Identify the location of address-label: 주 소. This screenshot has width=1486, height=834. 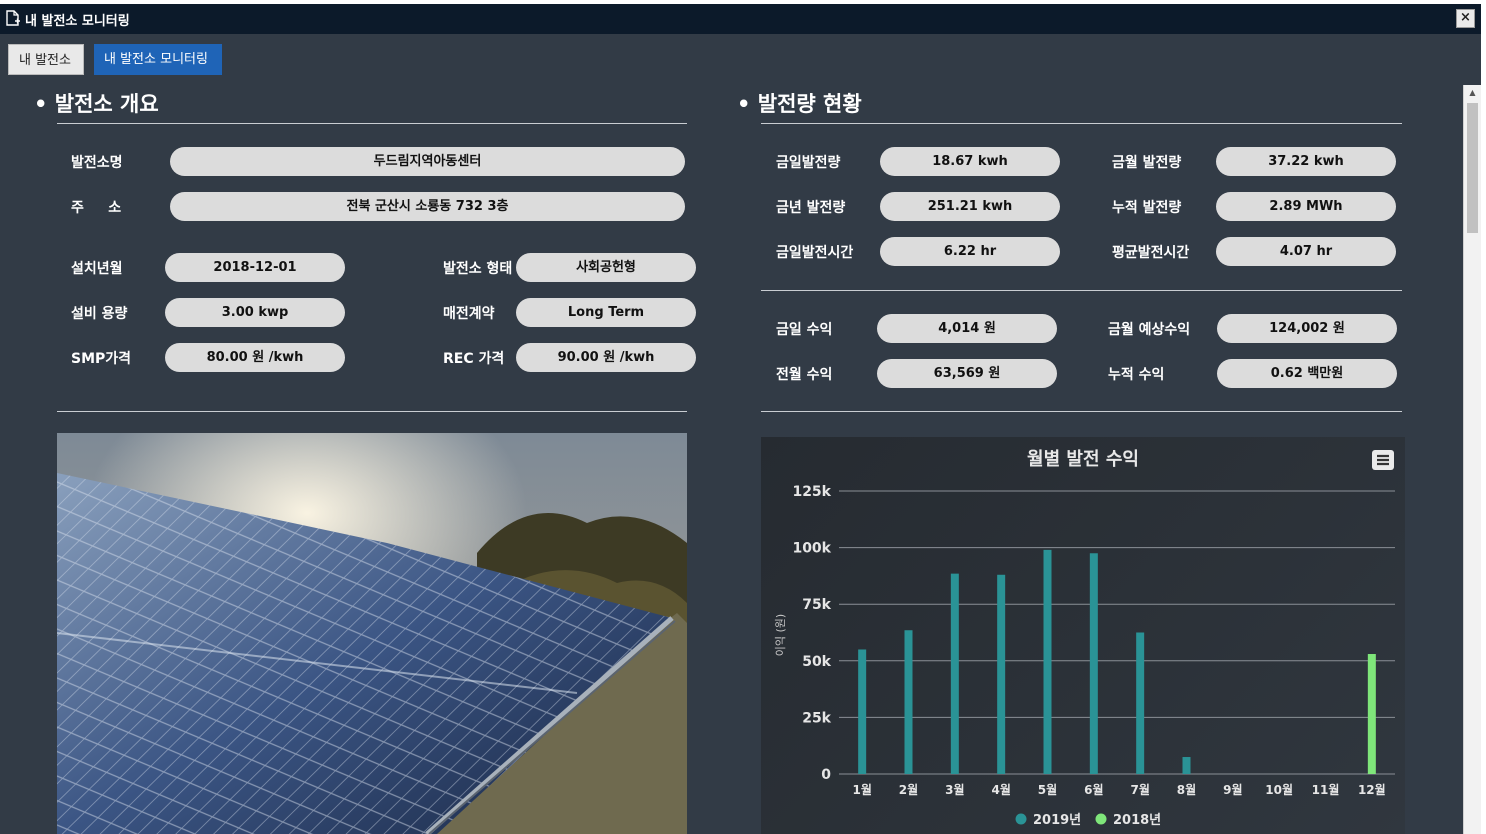
(96, 208).